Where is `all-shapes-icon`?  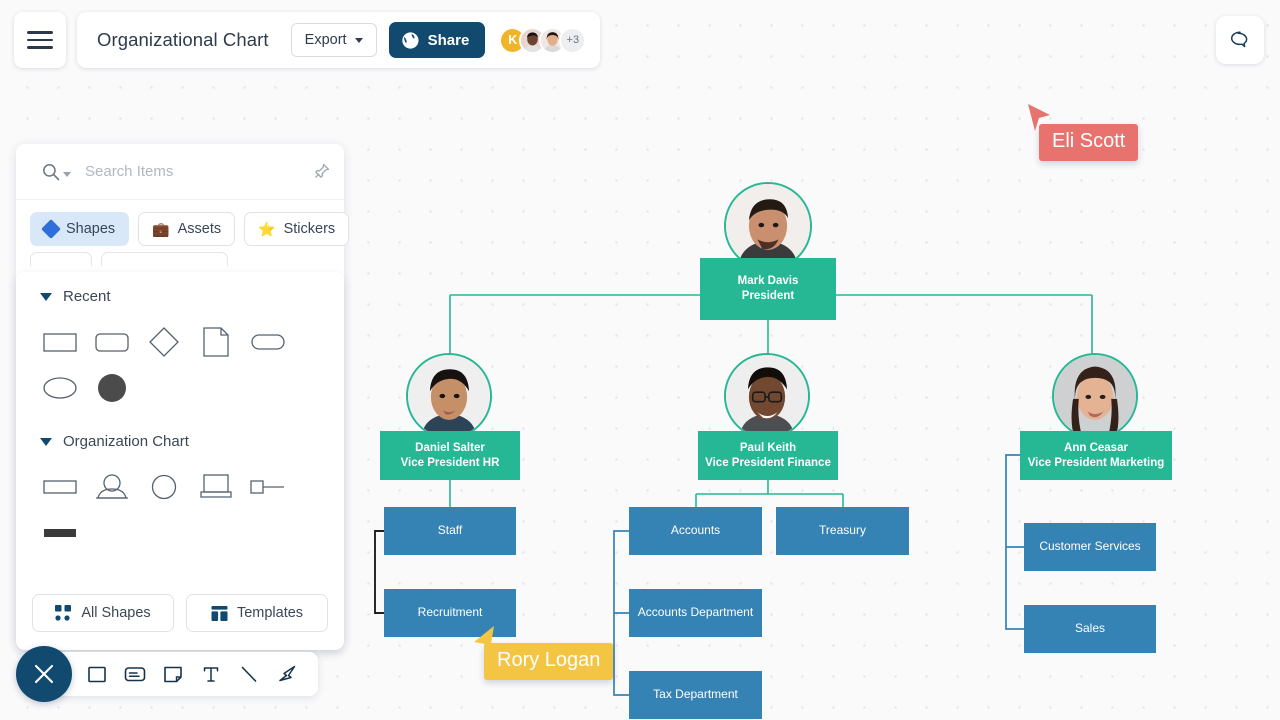 all-shapes-icon is located at coordinates (63, 612).